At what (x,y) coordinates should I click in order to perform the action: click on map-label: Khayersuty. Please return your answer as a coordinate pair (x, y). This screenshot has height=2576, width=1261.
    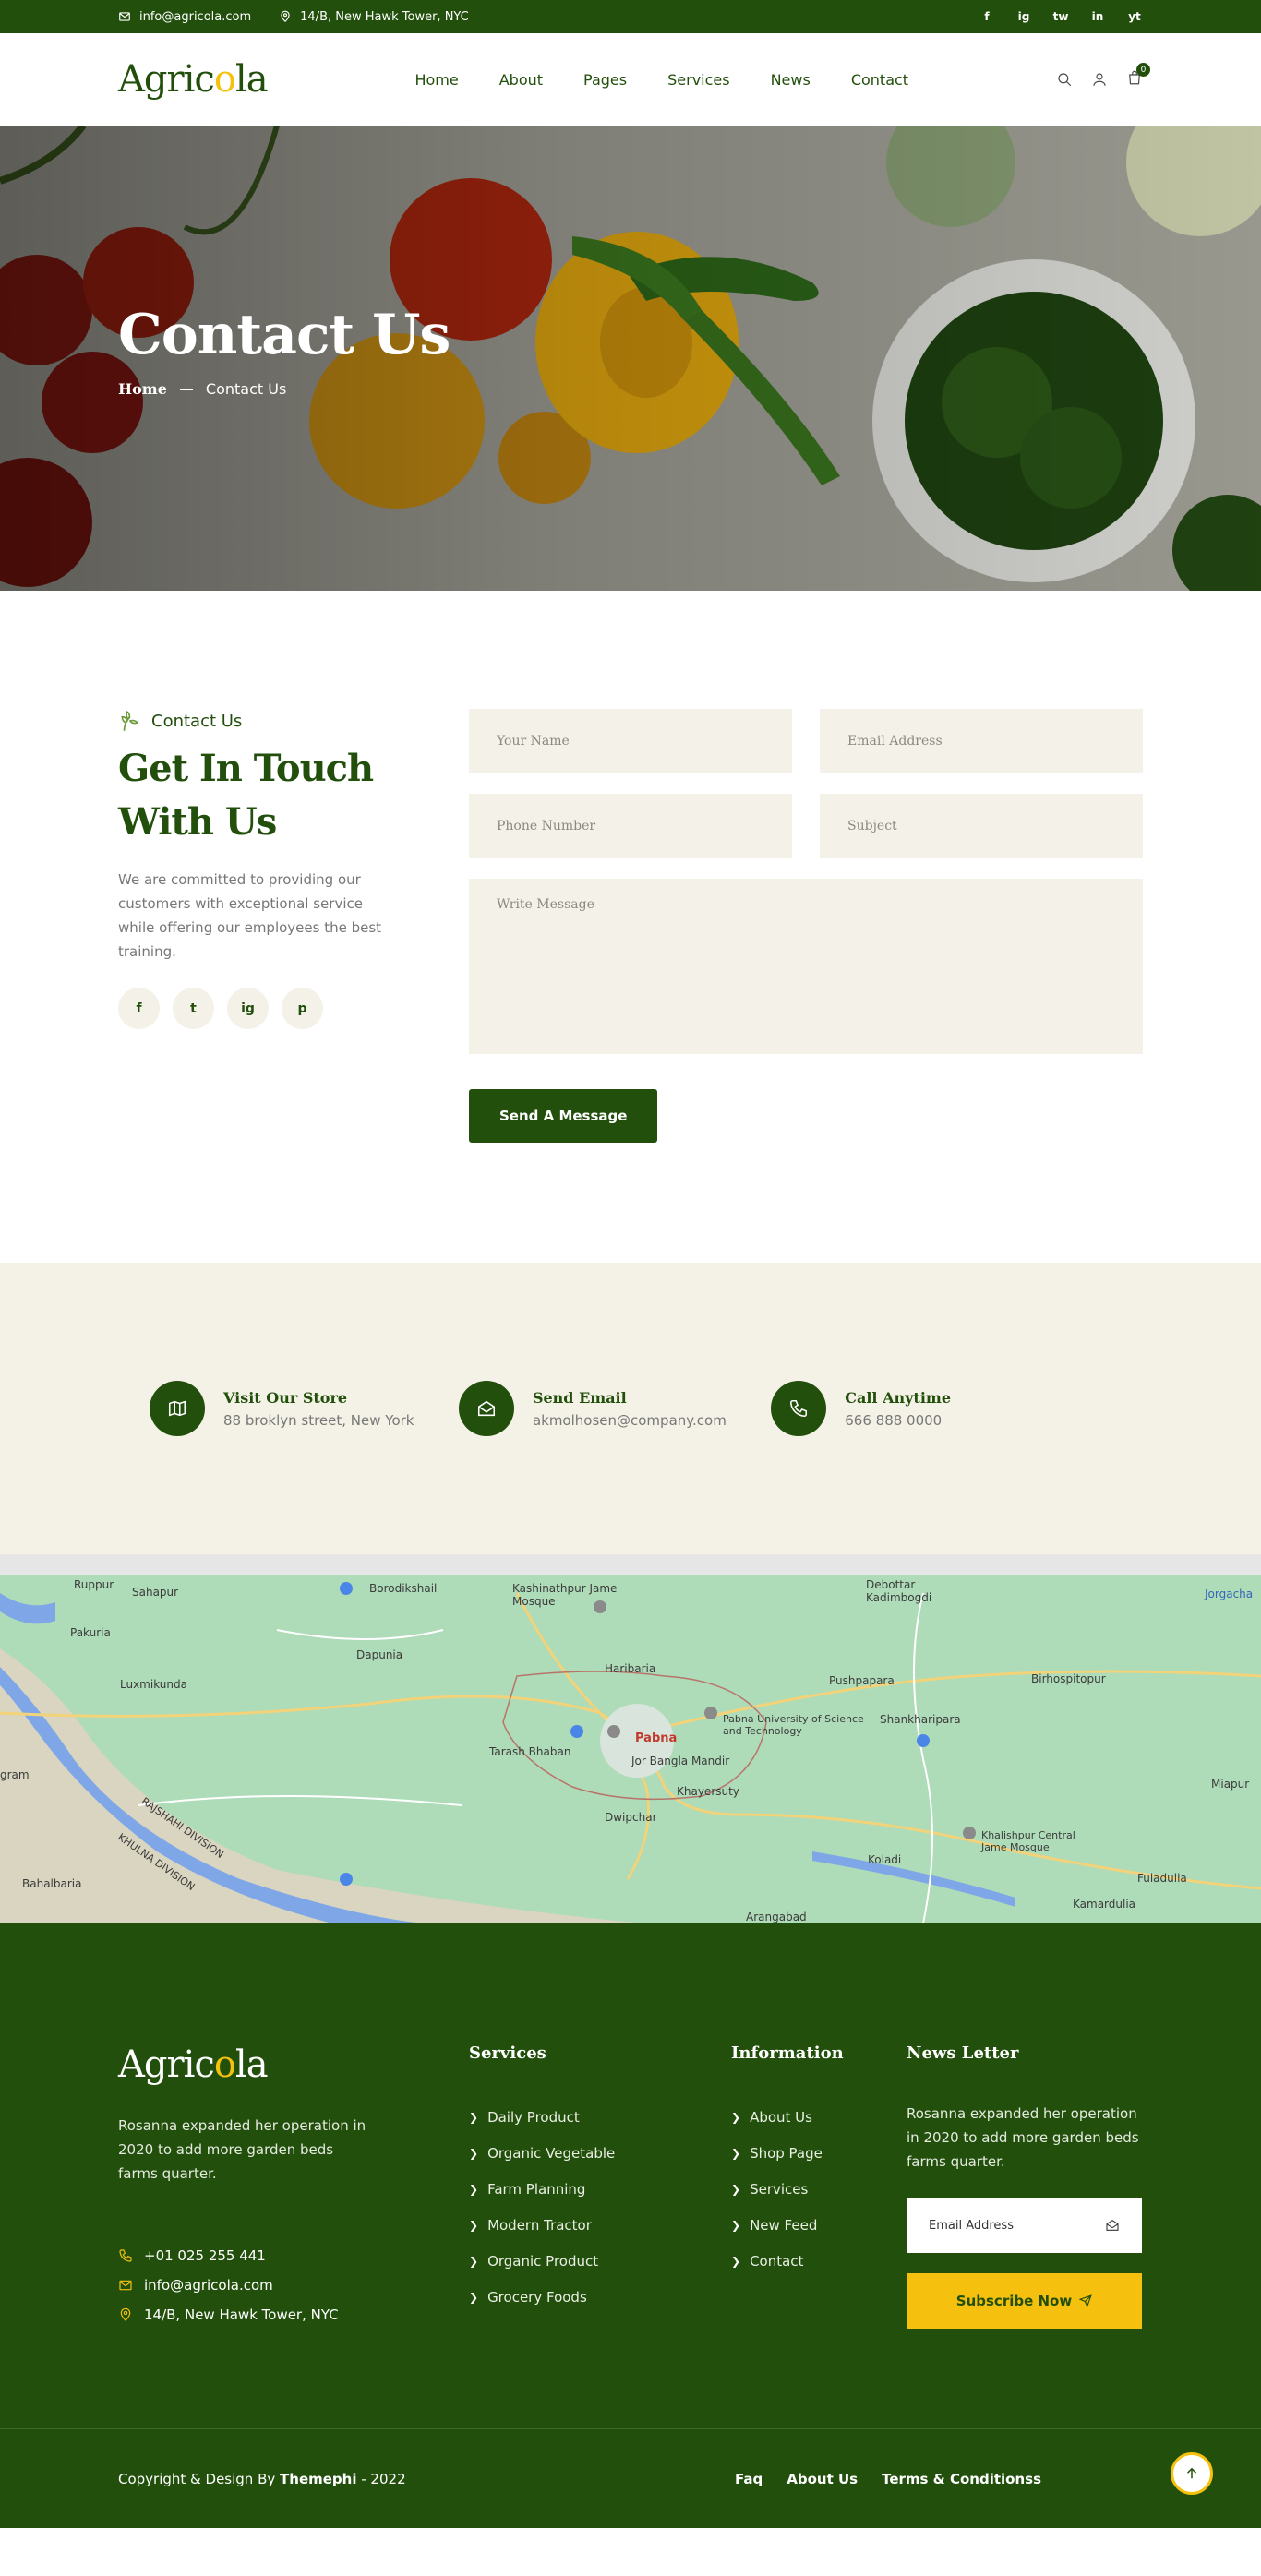
    Looking at the image, I should click on (708, 1792).